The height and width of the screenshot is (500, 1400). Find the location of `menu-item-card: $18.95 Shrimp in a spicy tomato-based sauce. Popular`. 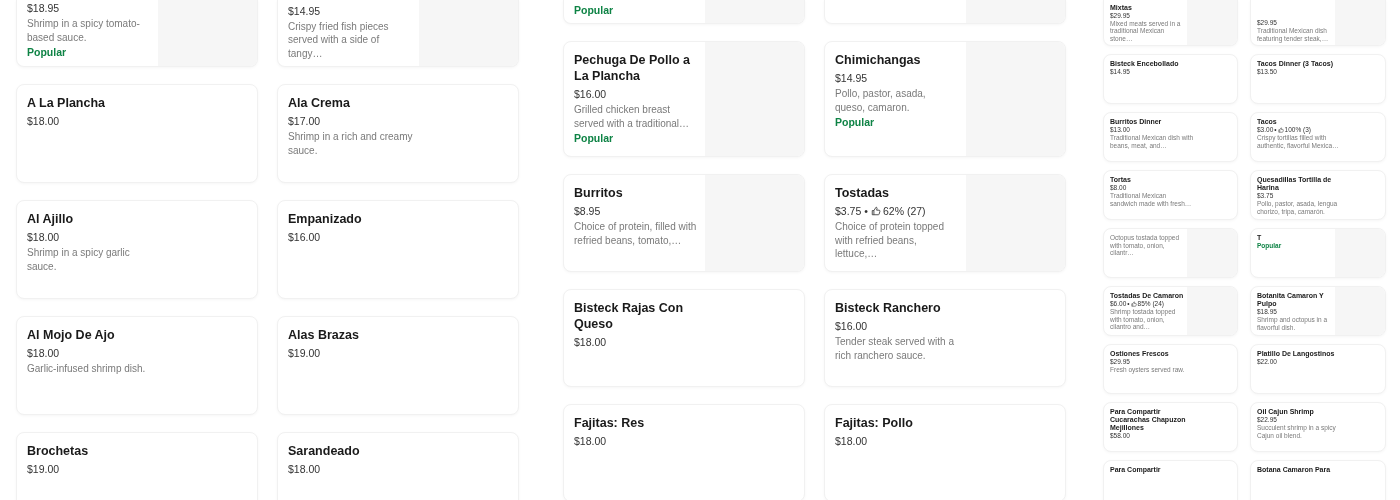

menu-item-card: $18.95 Shrimp in a spicy tomato-based sauce. Popular is located at coordinates (137, 33).